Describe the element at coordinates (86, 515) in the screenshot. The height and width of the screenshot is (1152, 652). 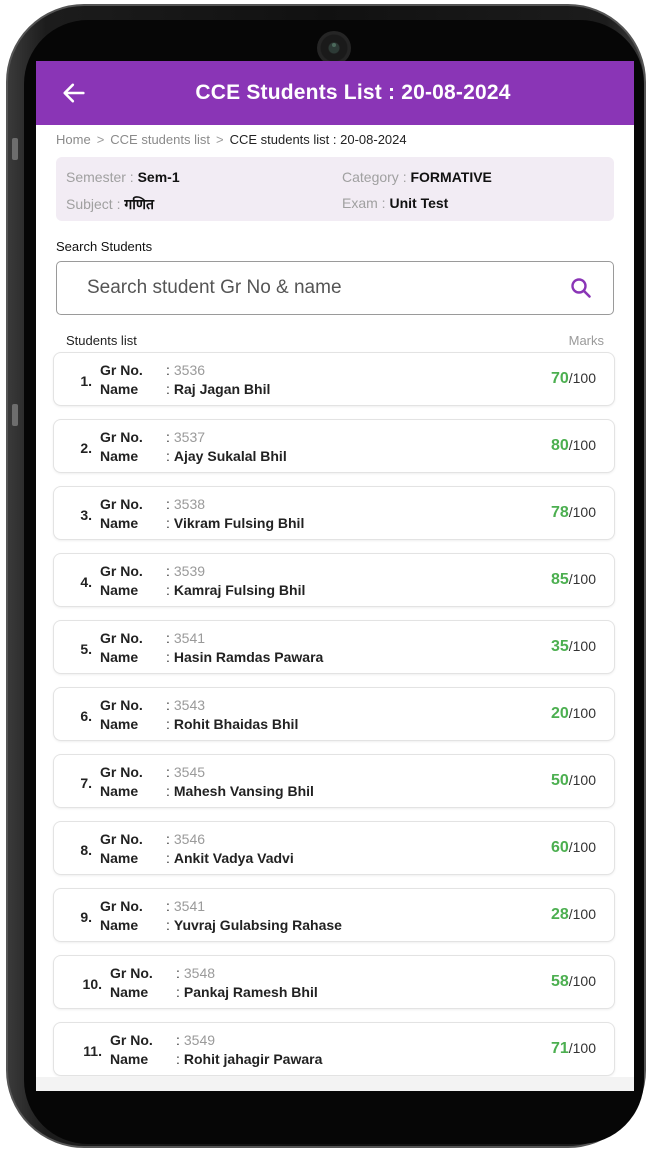
I see `row-index: 3.` at that location.